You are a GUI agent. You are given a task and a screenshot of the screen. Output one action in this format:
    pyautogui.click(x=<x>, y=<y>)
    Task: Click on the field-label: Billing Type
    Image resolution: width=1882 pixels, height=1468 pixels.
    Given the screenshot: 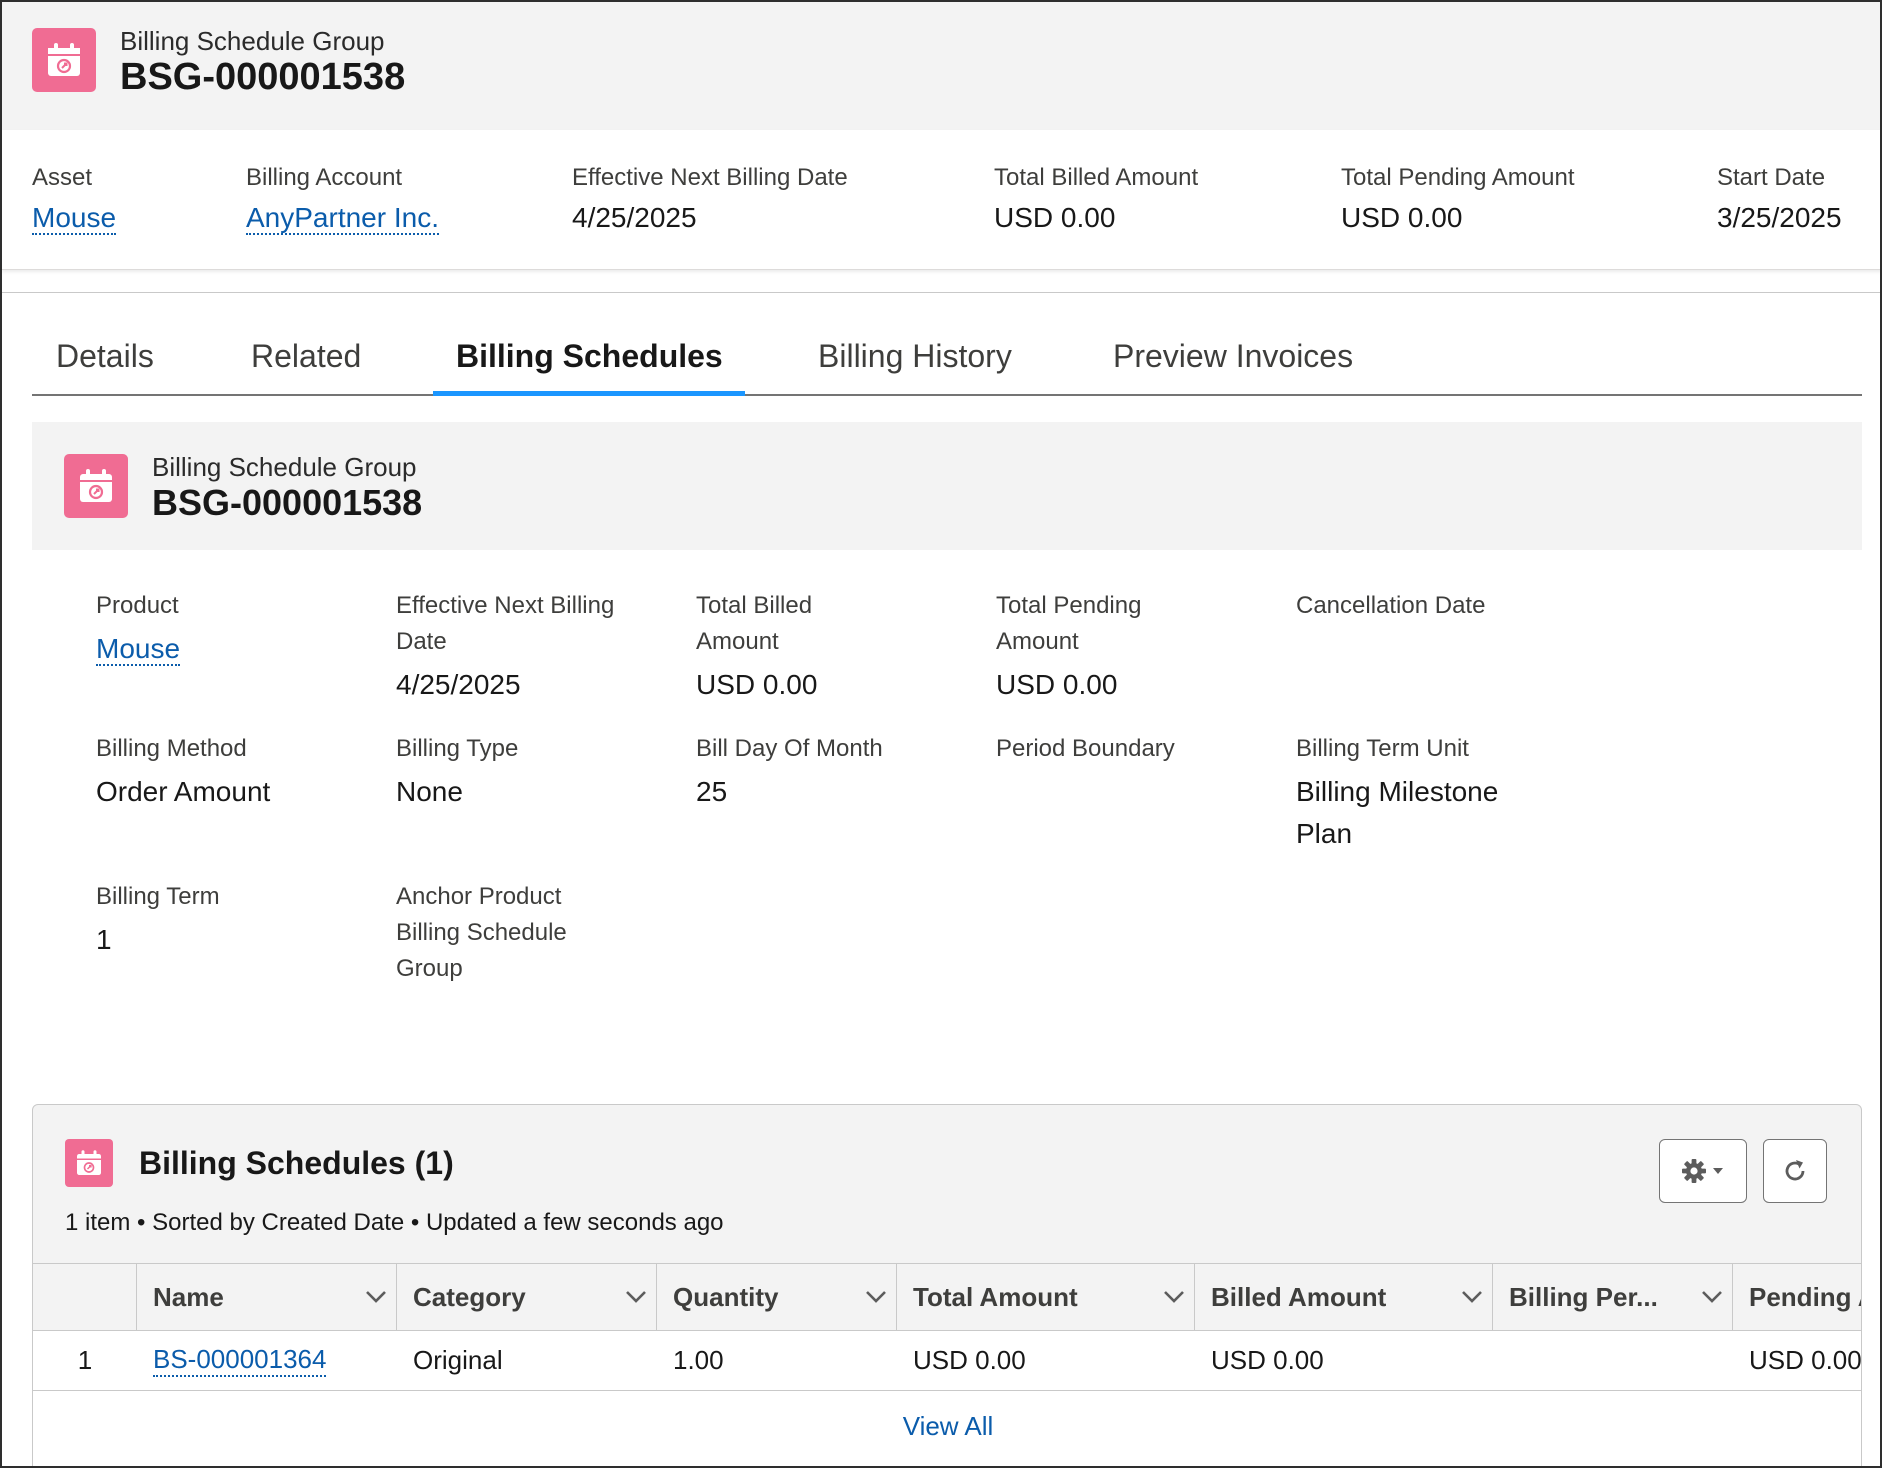 What is the action you would take?
    pyautogui.click(x=457, y=748)
    